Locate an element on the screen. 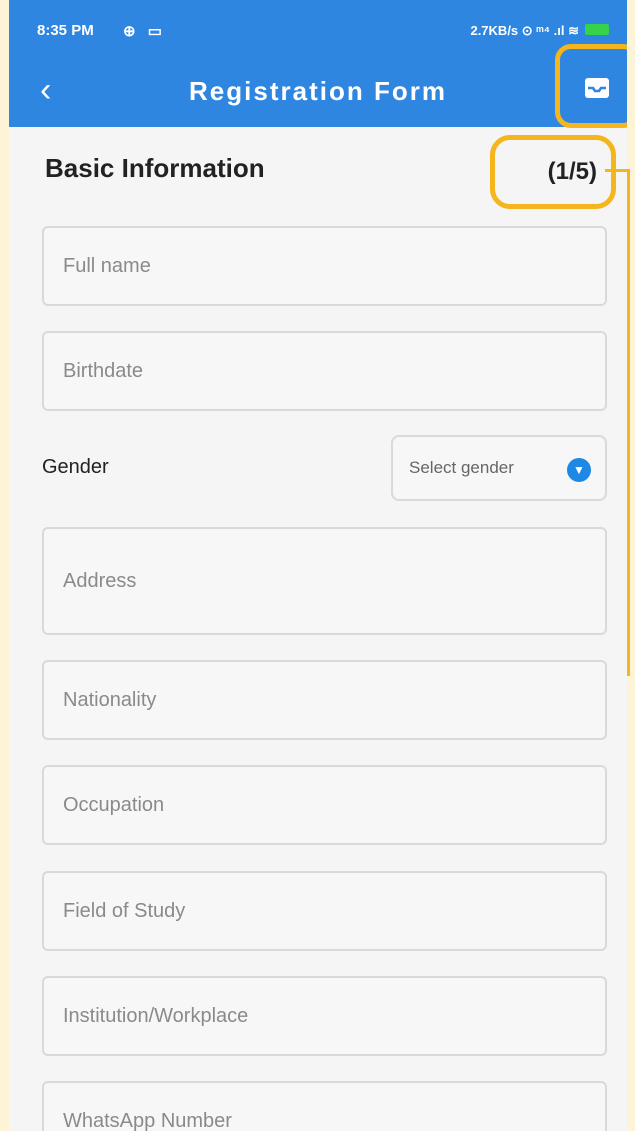 The height and width of the screenshot is (1131, 635). nationality-field: Nationality is located at coordinates (324, 700).